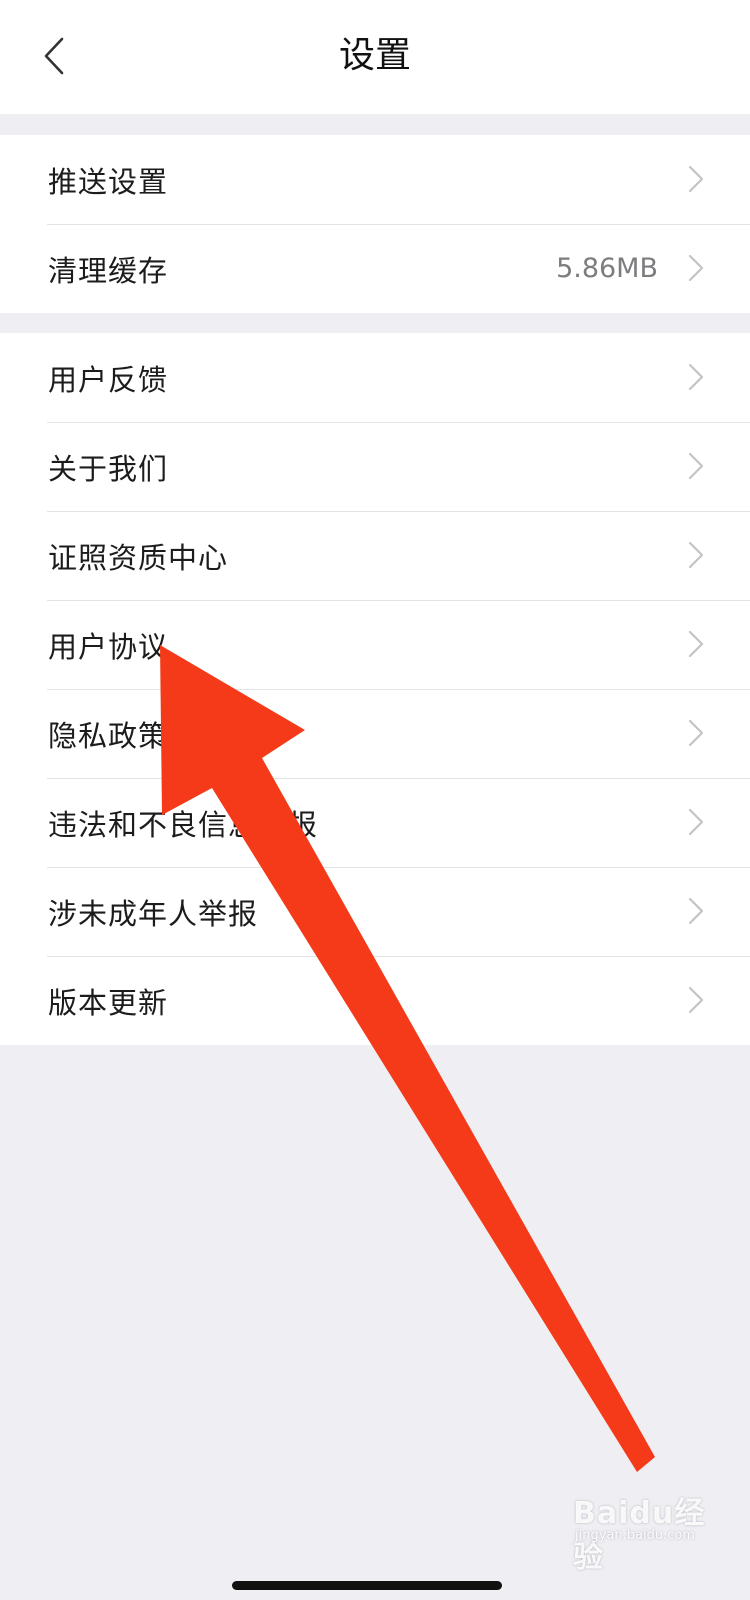 This screenshot has height=1600, width=750. Describe the element at coordinates (367, 1585) in the screenshot. I see `home-indicator` at that location.